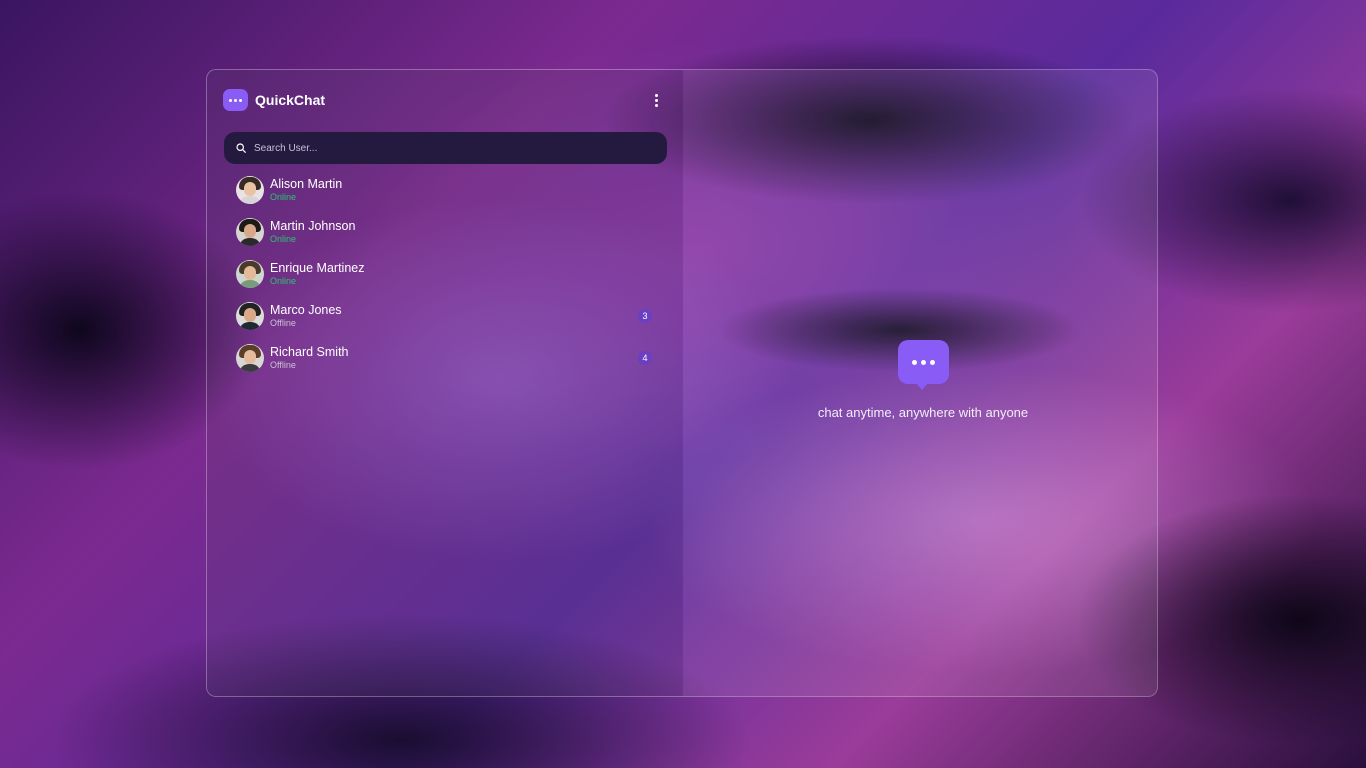  I want to click on user-name: Richard Smith, so click(309, 352).